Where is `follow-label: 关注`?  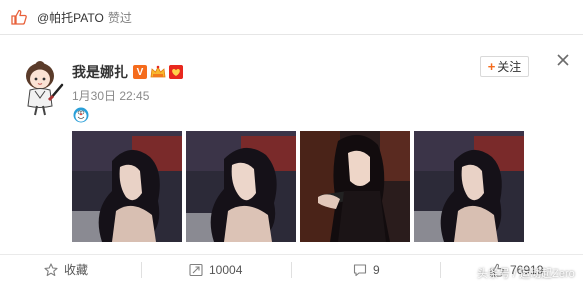
follow-label: 关注 is located at coordinates (509, 67).